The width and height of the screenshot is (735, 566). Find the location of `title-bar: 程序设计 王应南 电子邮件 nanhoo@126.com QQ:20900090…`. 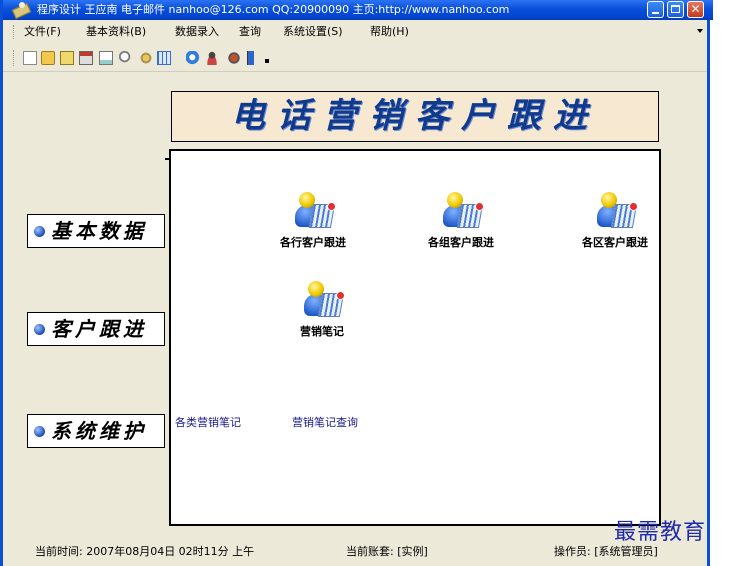

title-bar: 程序设计 王应南 电子邮件 nanhoo@126.com QQ:20900090… is located at coordinates (358, 10).